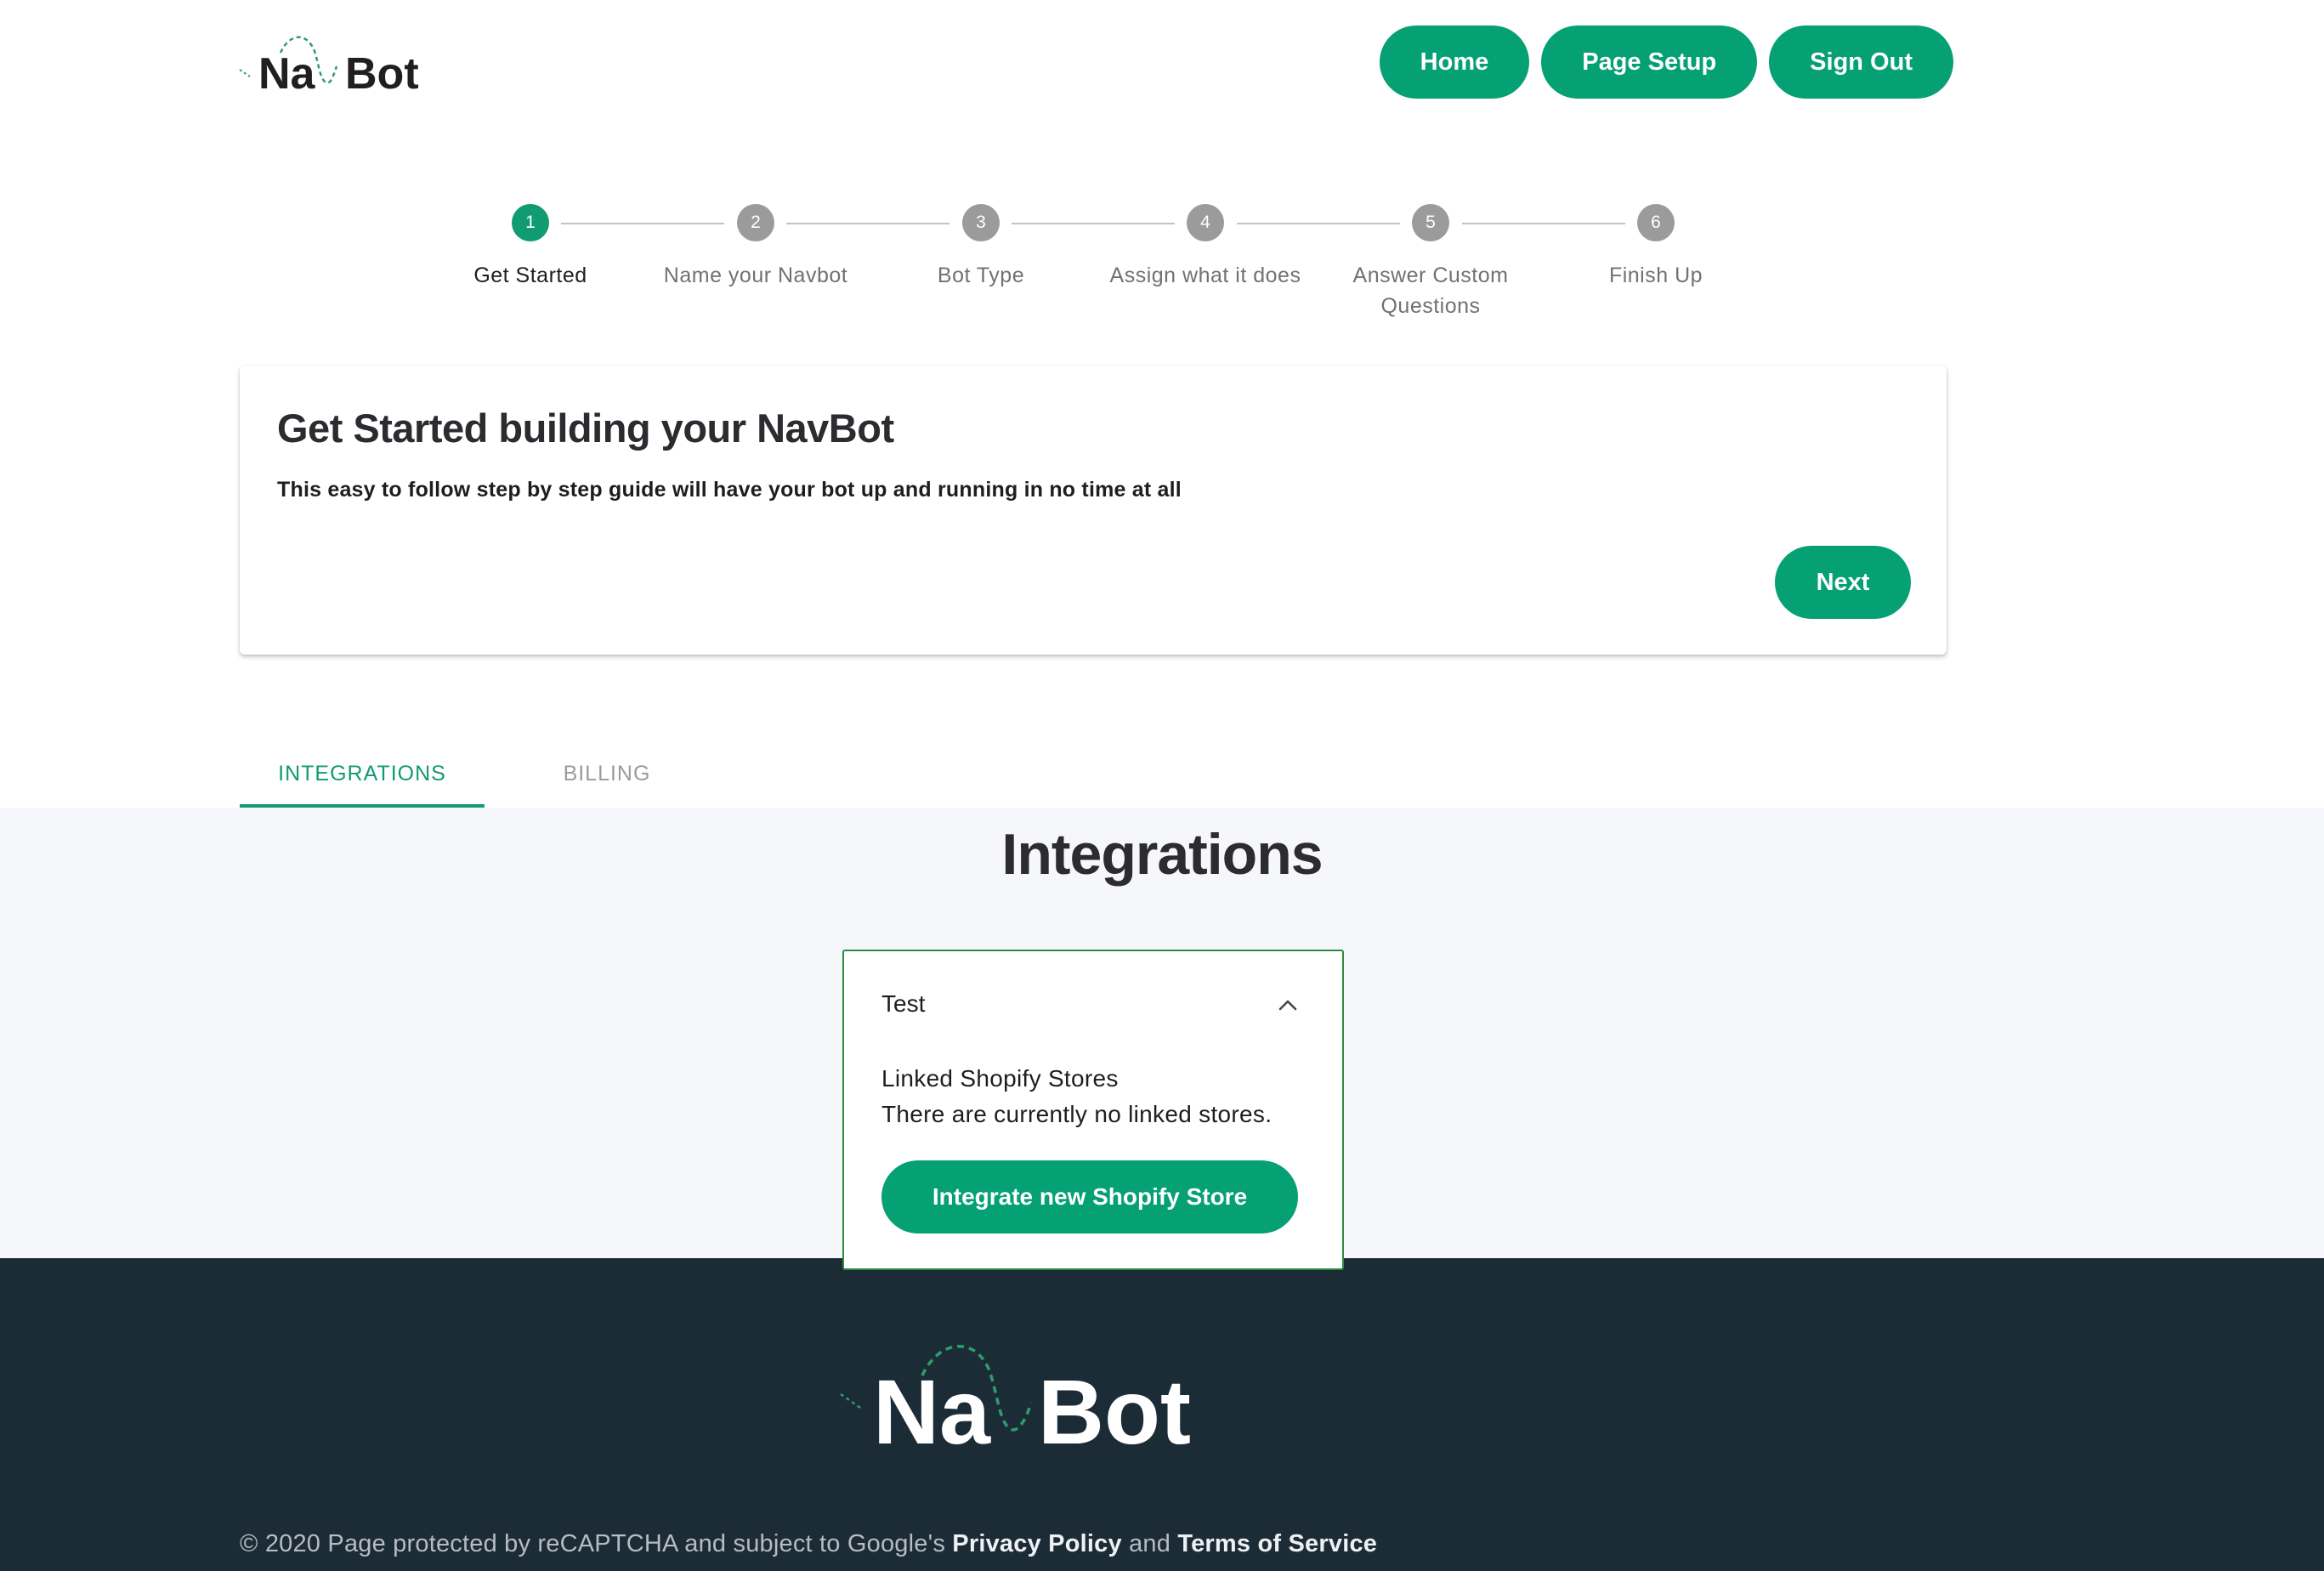  What do you see at coordinates (1077, 1114) in the screenshot?
I see `no-linked-stores-message: There are currently no linked stores.` at bounding box center [1077, 1114].